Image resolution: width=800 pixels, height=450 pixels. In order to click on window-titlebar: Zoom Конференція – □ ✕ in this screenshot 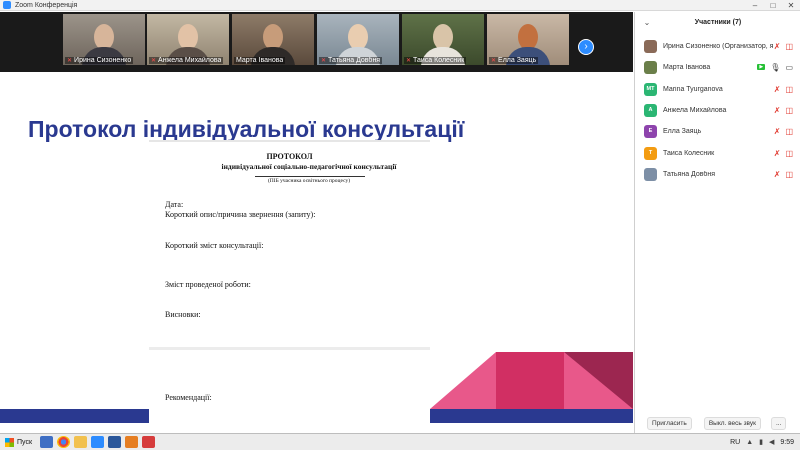, I will do `click(400, 5)`.